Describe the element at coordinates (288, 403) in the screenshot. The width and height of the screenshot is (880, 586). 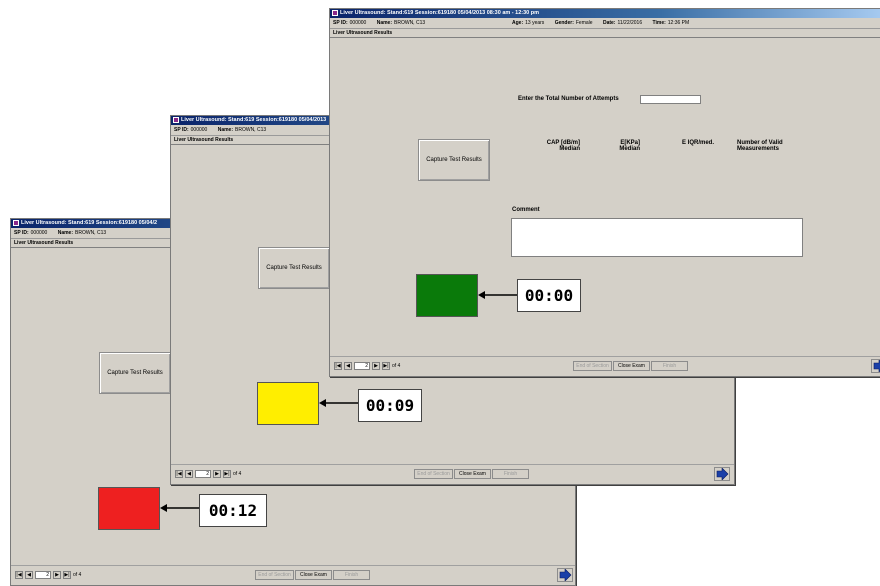
I see `timer-color-indicator-yellow` at that location.